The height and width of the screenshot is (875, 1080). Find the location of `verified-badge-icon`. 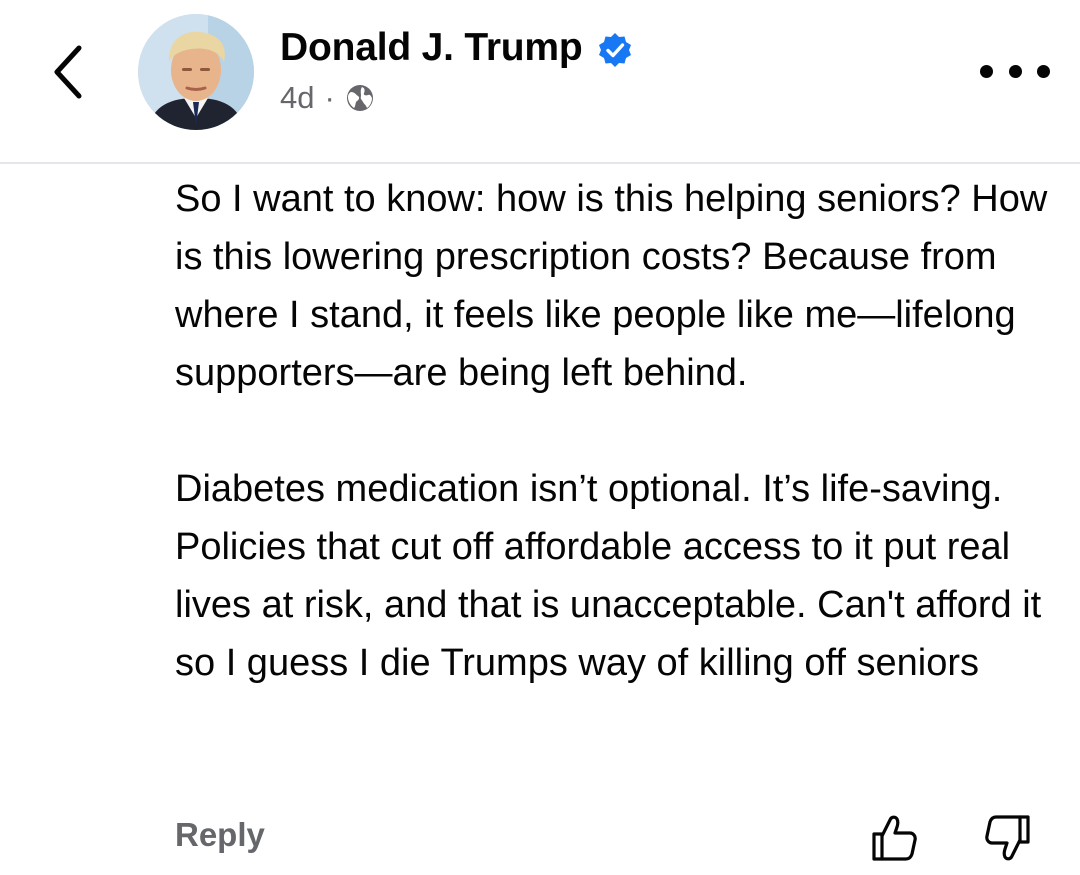

verified-badge-icon is located at coordinates (614, 50).